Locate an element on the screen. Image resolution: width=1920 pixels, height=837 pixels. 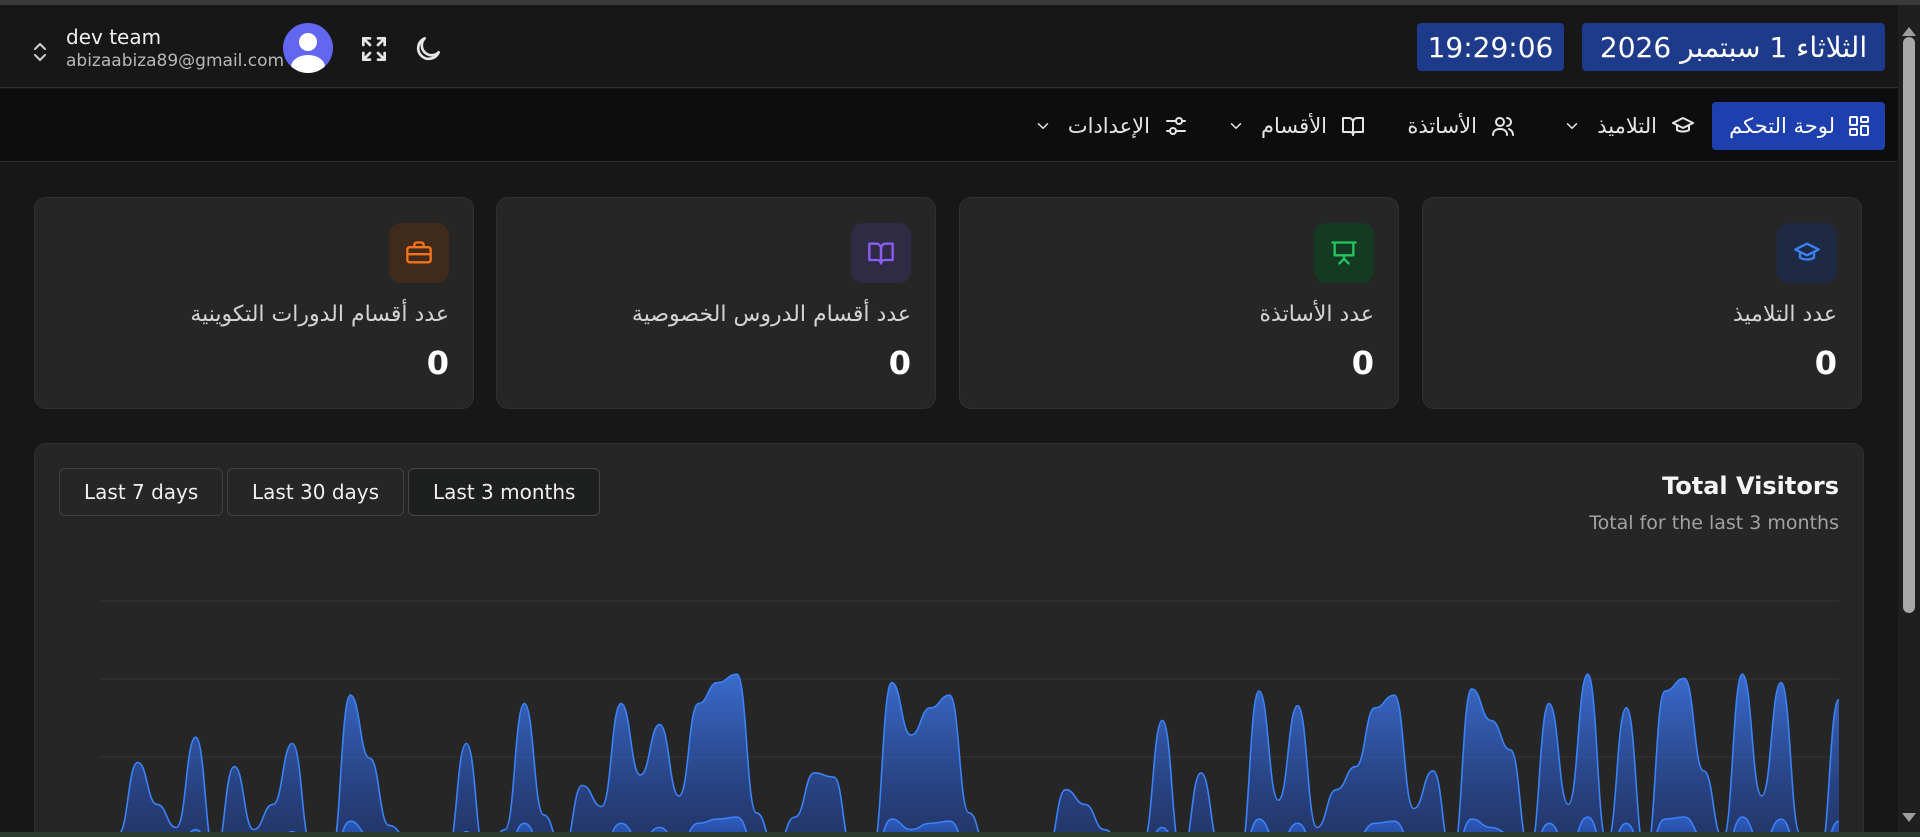
avatar is located at coordinates (308, 48).